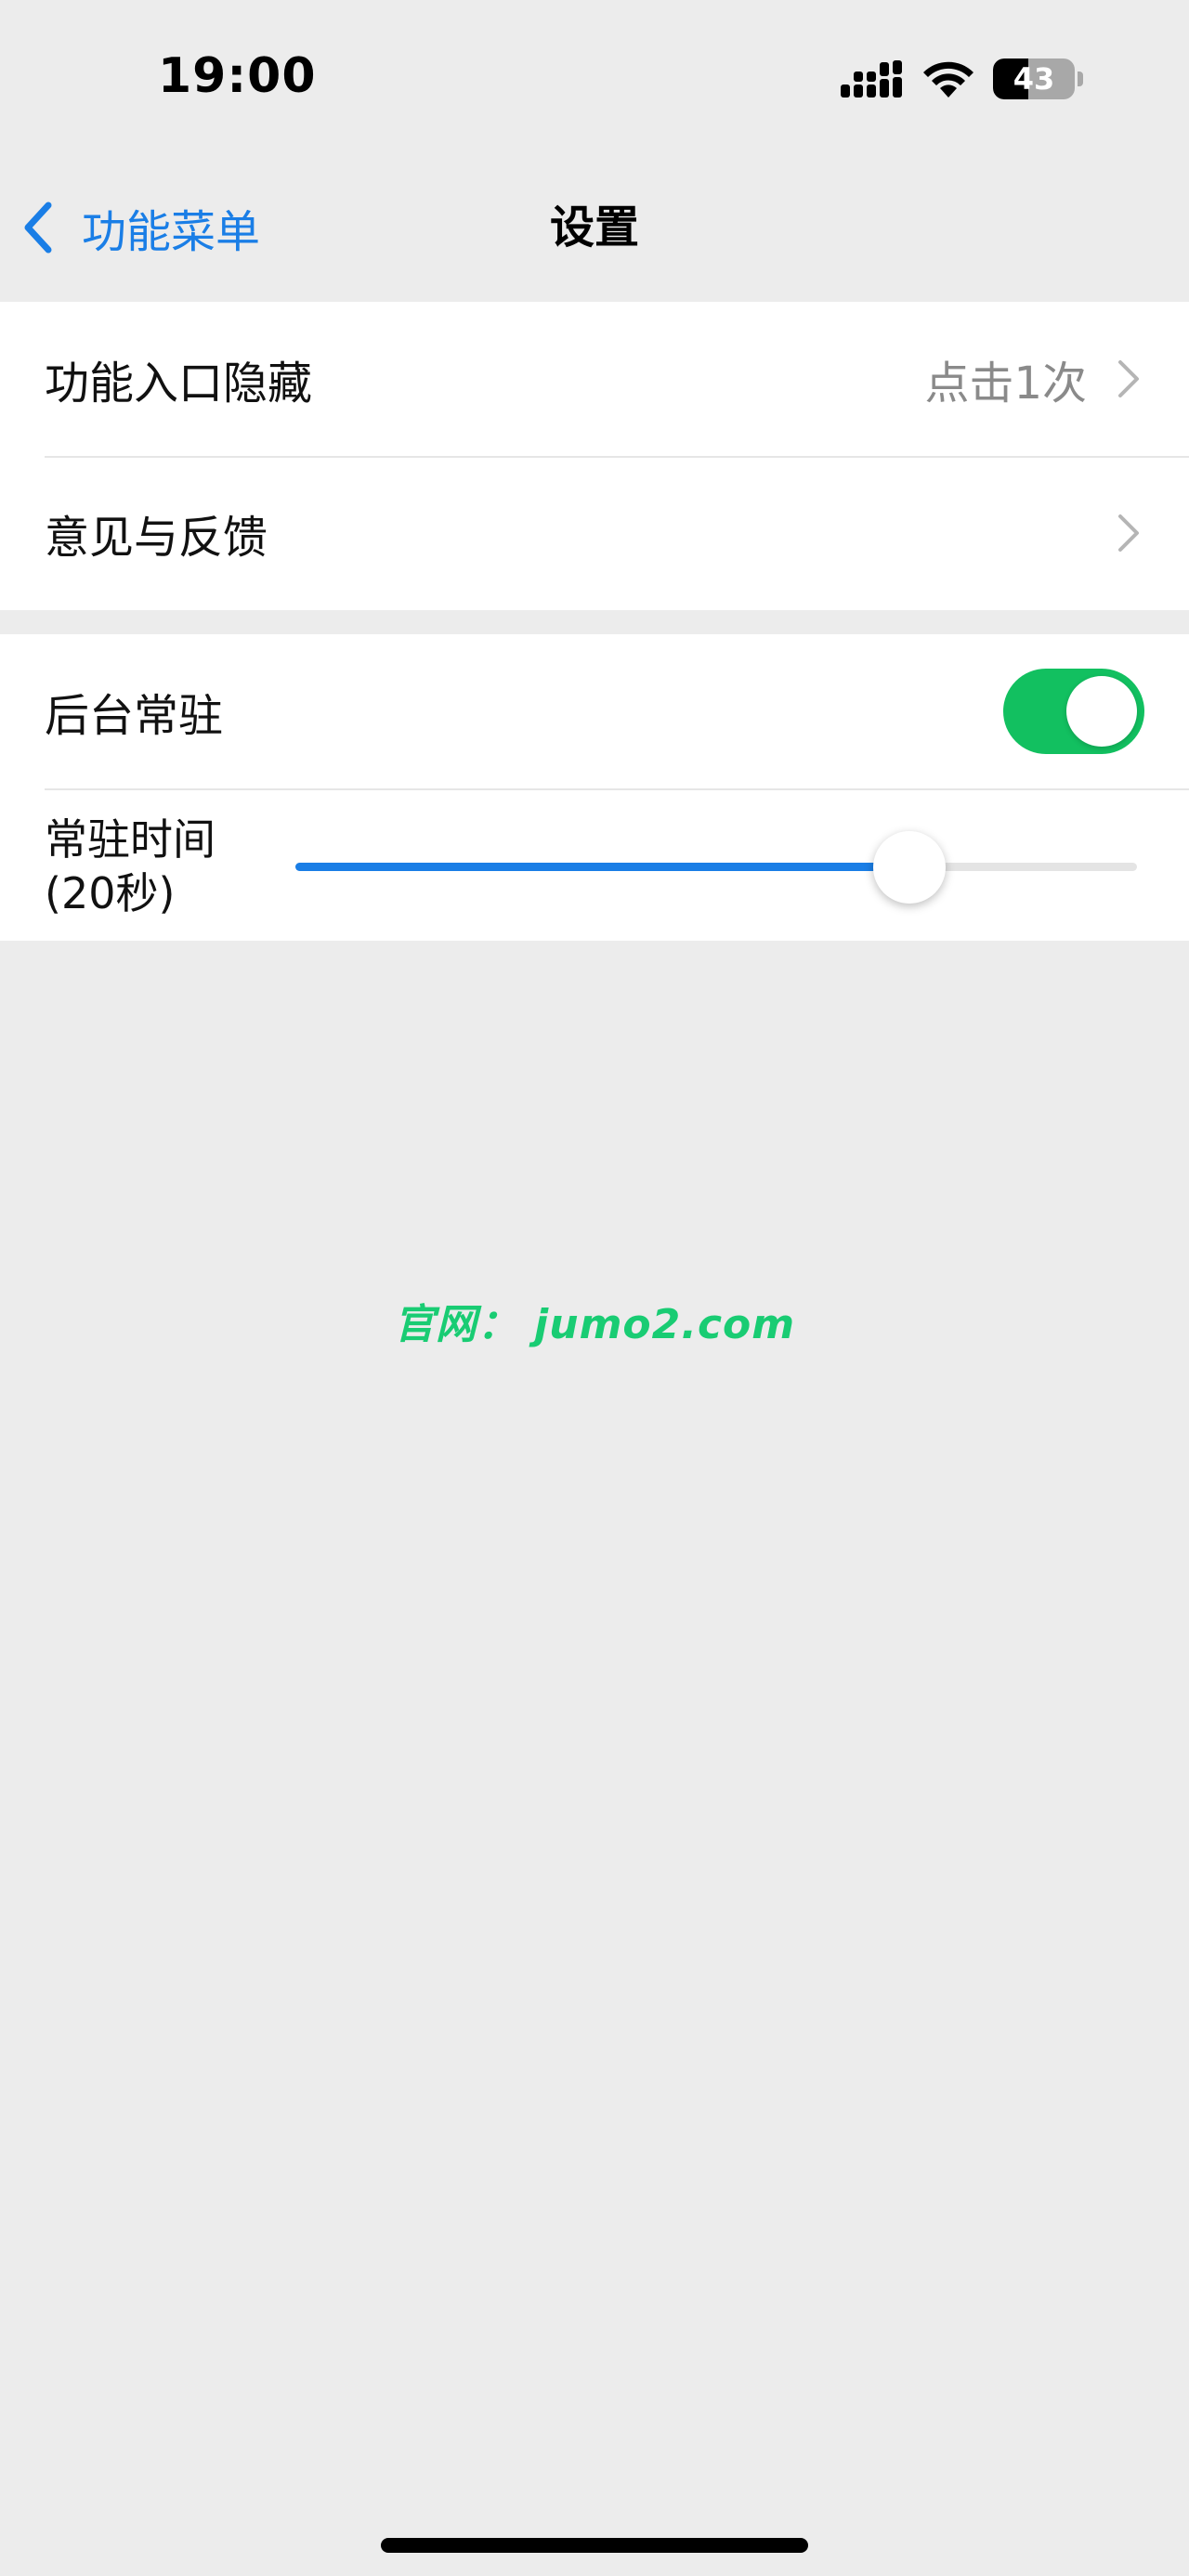  What do you see at coordinates (594, 2545) in the screenshot?
I see `home-indicator` at bounding box center [594, 2545].